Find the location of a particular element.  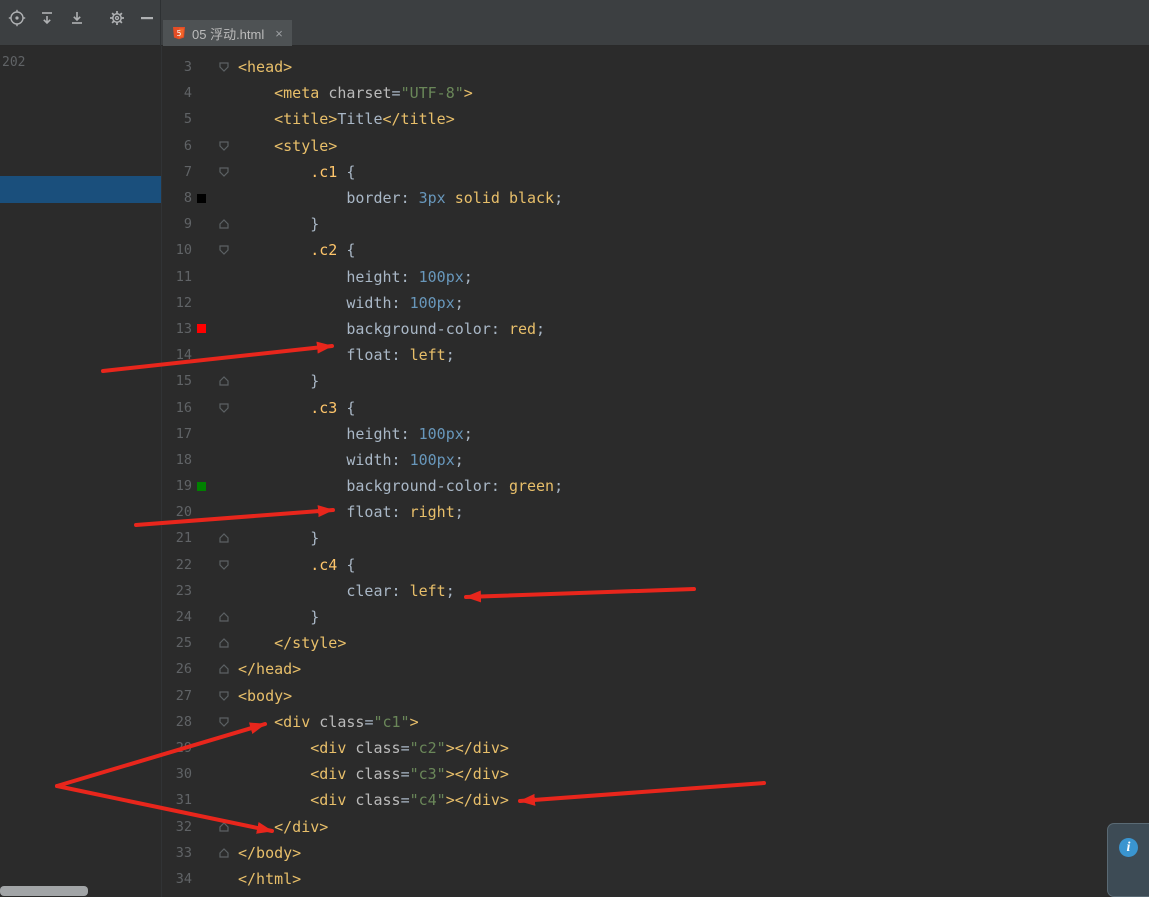

settings-gear-icon is located at coordinates (117, 18).